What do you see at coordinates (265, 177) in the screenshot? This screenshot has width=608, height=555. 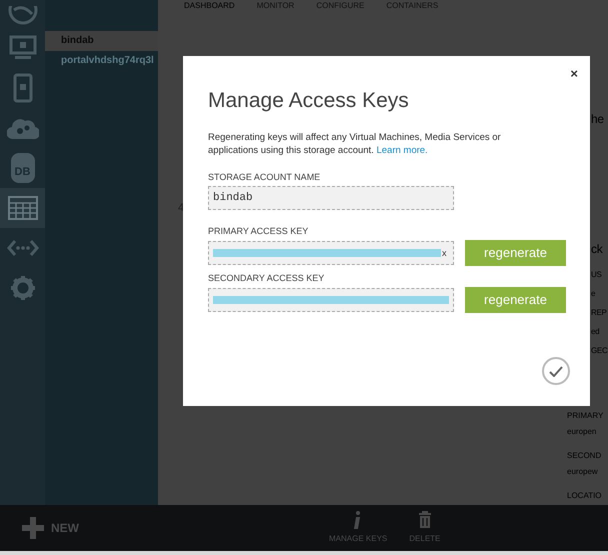 I see `field-label: STORAGE ACOUNT NAME` at bounding box center [265, 177].